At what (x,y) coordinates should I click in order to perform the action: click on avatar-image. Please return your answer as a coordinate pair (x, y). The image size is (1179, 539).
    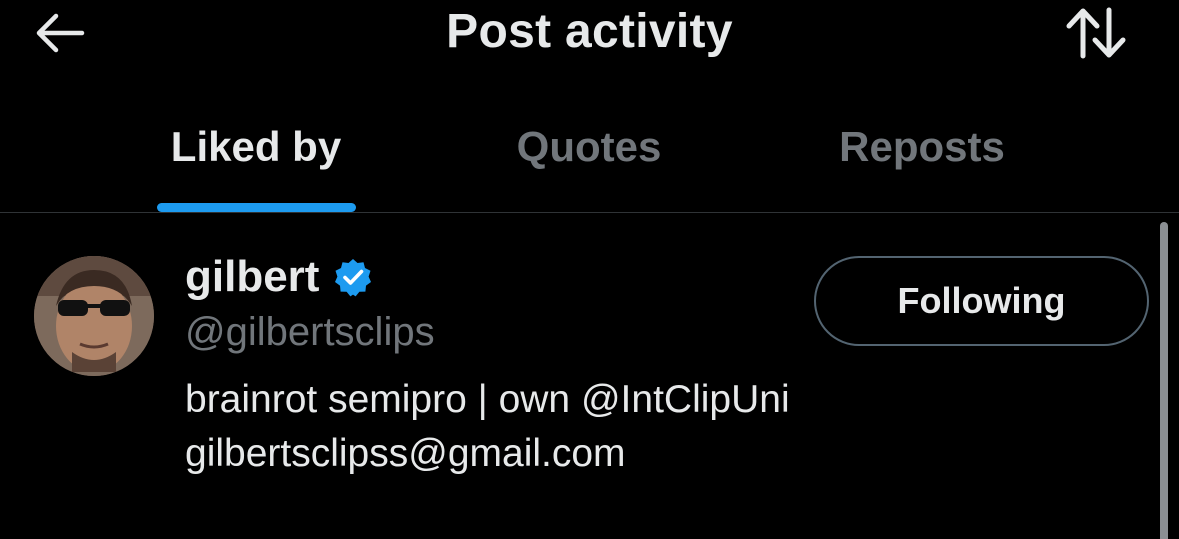
    Looking at the image, I should click on (94, 316).